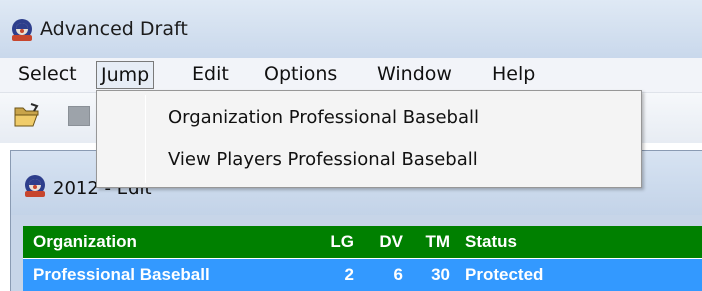  I want to click on menu-select: Select, so click(47, 75).